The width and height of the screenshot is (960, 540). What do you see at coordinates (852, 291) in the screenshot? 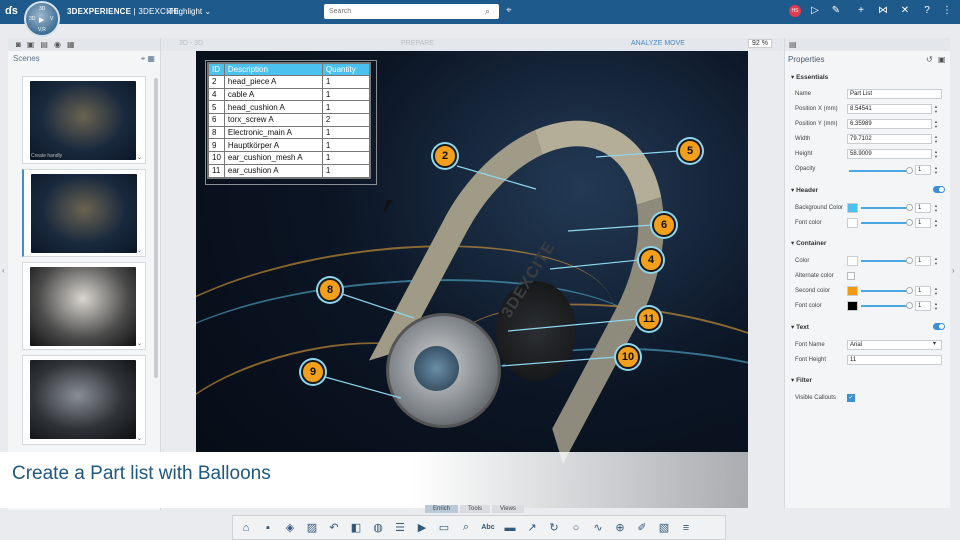
I see `second-color-swatch` at bounding box center [852, 291].